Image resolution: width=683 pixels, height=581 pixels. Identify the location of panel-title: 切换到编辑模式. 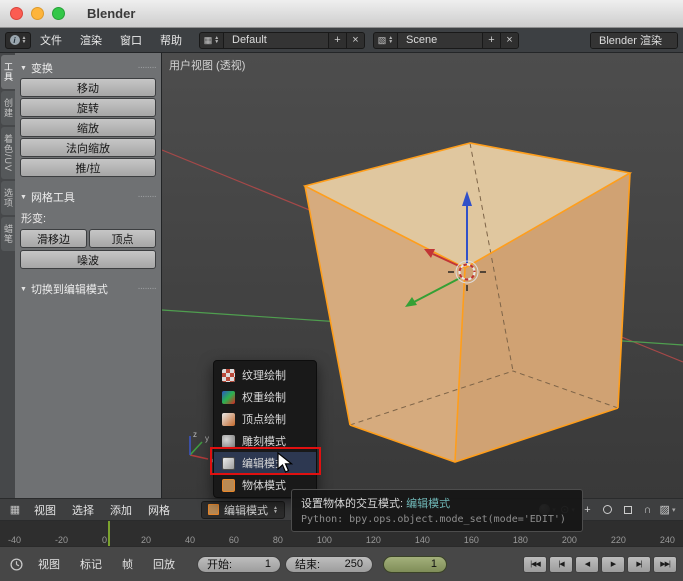
(69, 290).